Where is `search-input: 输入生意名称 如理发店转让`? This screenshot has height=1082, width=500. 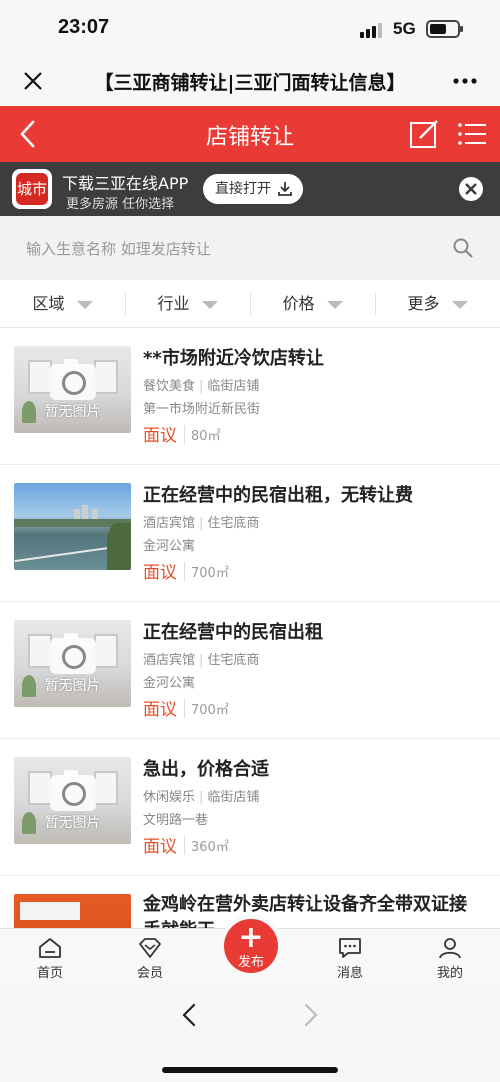
search-input: 输入生意名称 如理发店转让 is located at coordinates (250, 248).